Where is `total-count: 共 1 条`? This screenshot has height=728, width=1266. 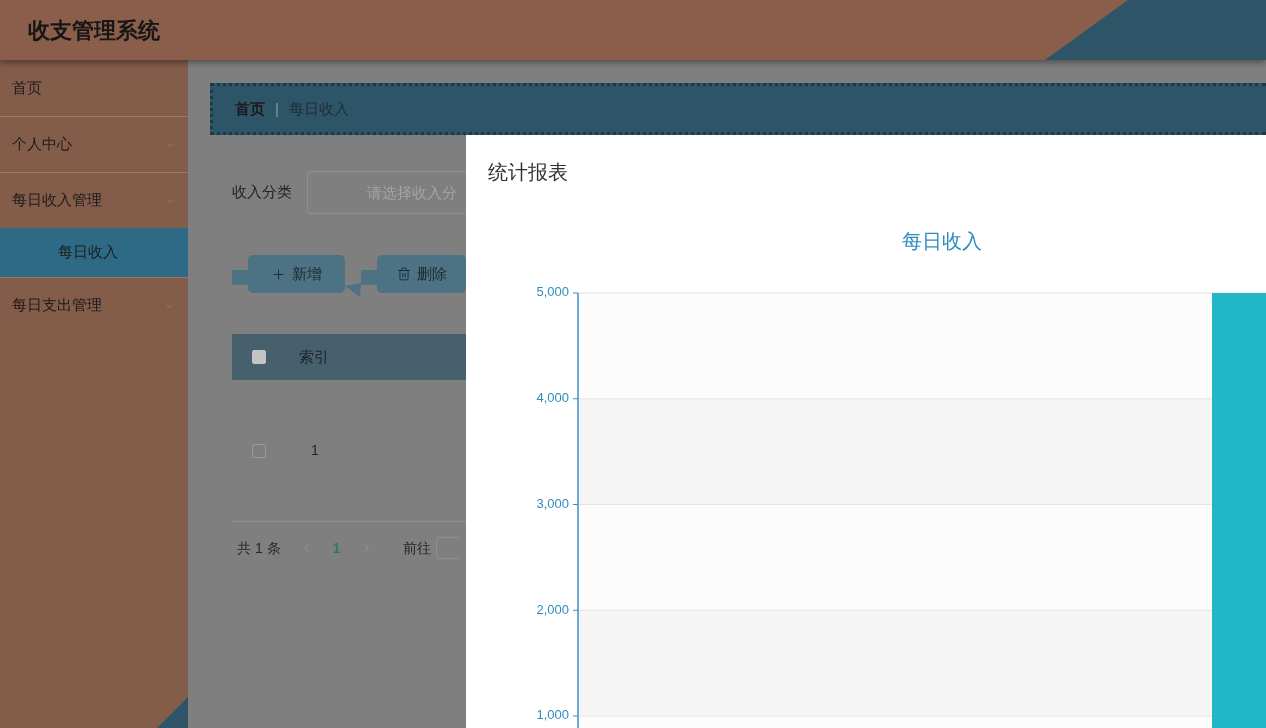
total-count: 共 1 条 is located at coordinates (259, 548).